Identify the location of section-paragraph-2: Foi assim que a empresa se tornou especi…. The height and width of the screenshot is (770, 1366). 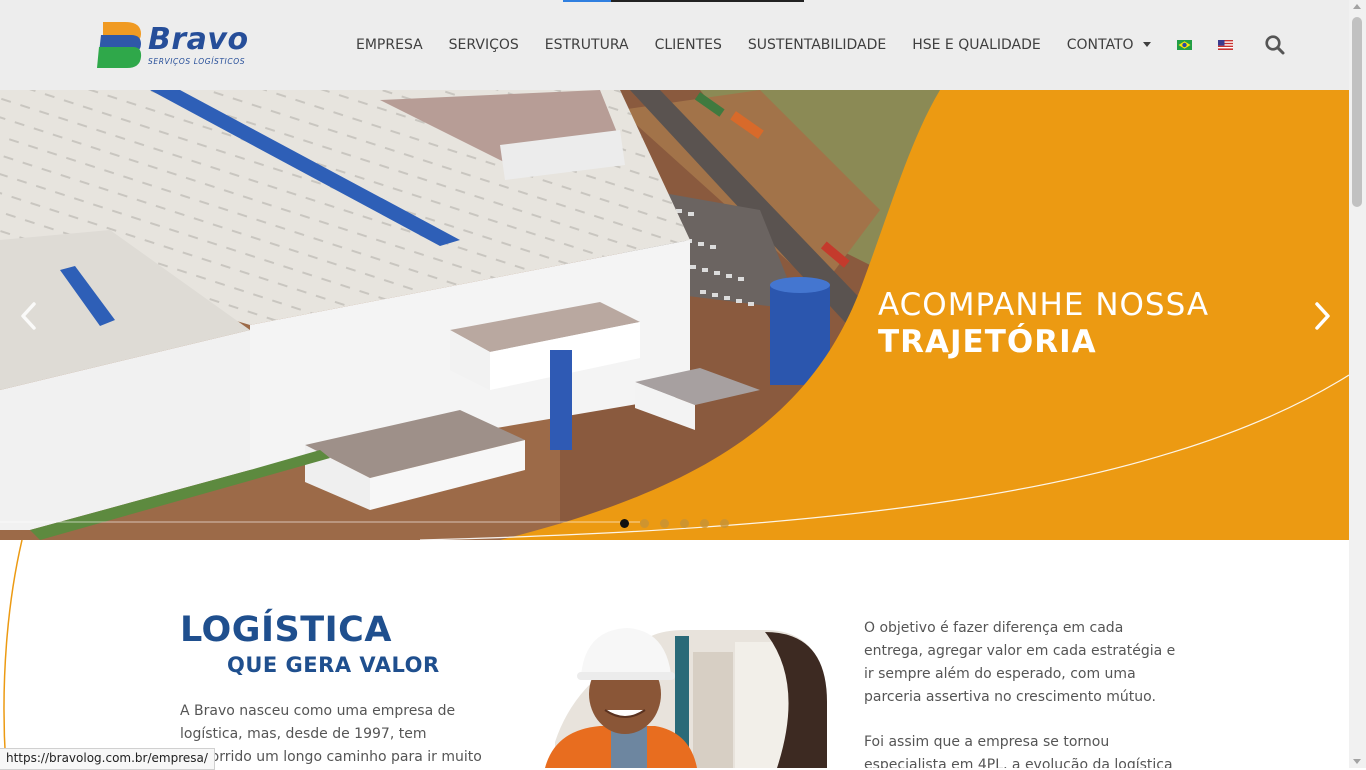
(1018, 751).